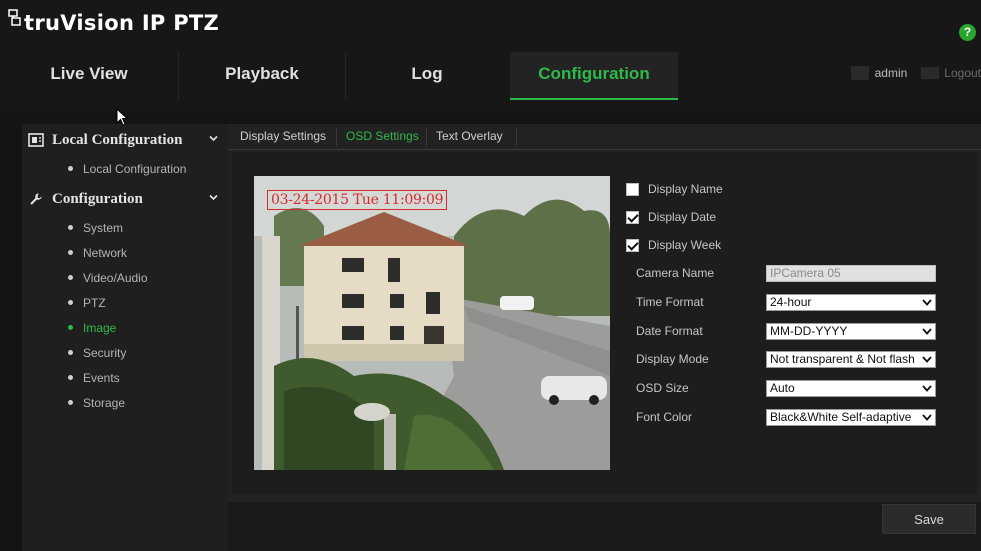 The width and height of the screenshot is (981, 551). What do you see at coordinates (682, 217) in the screenshot?
I see `display-date-label: Display Date` at bounding box center [682, 217].